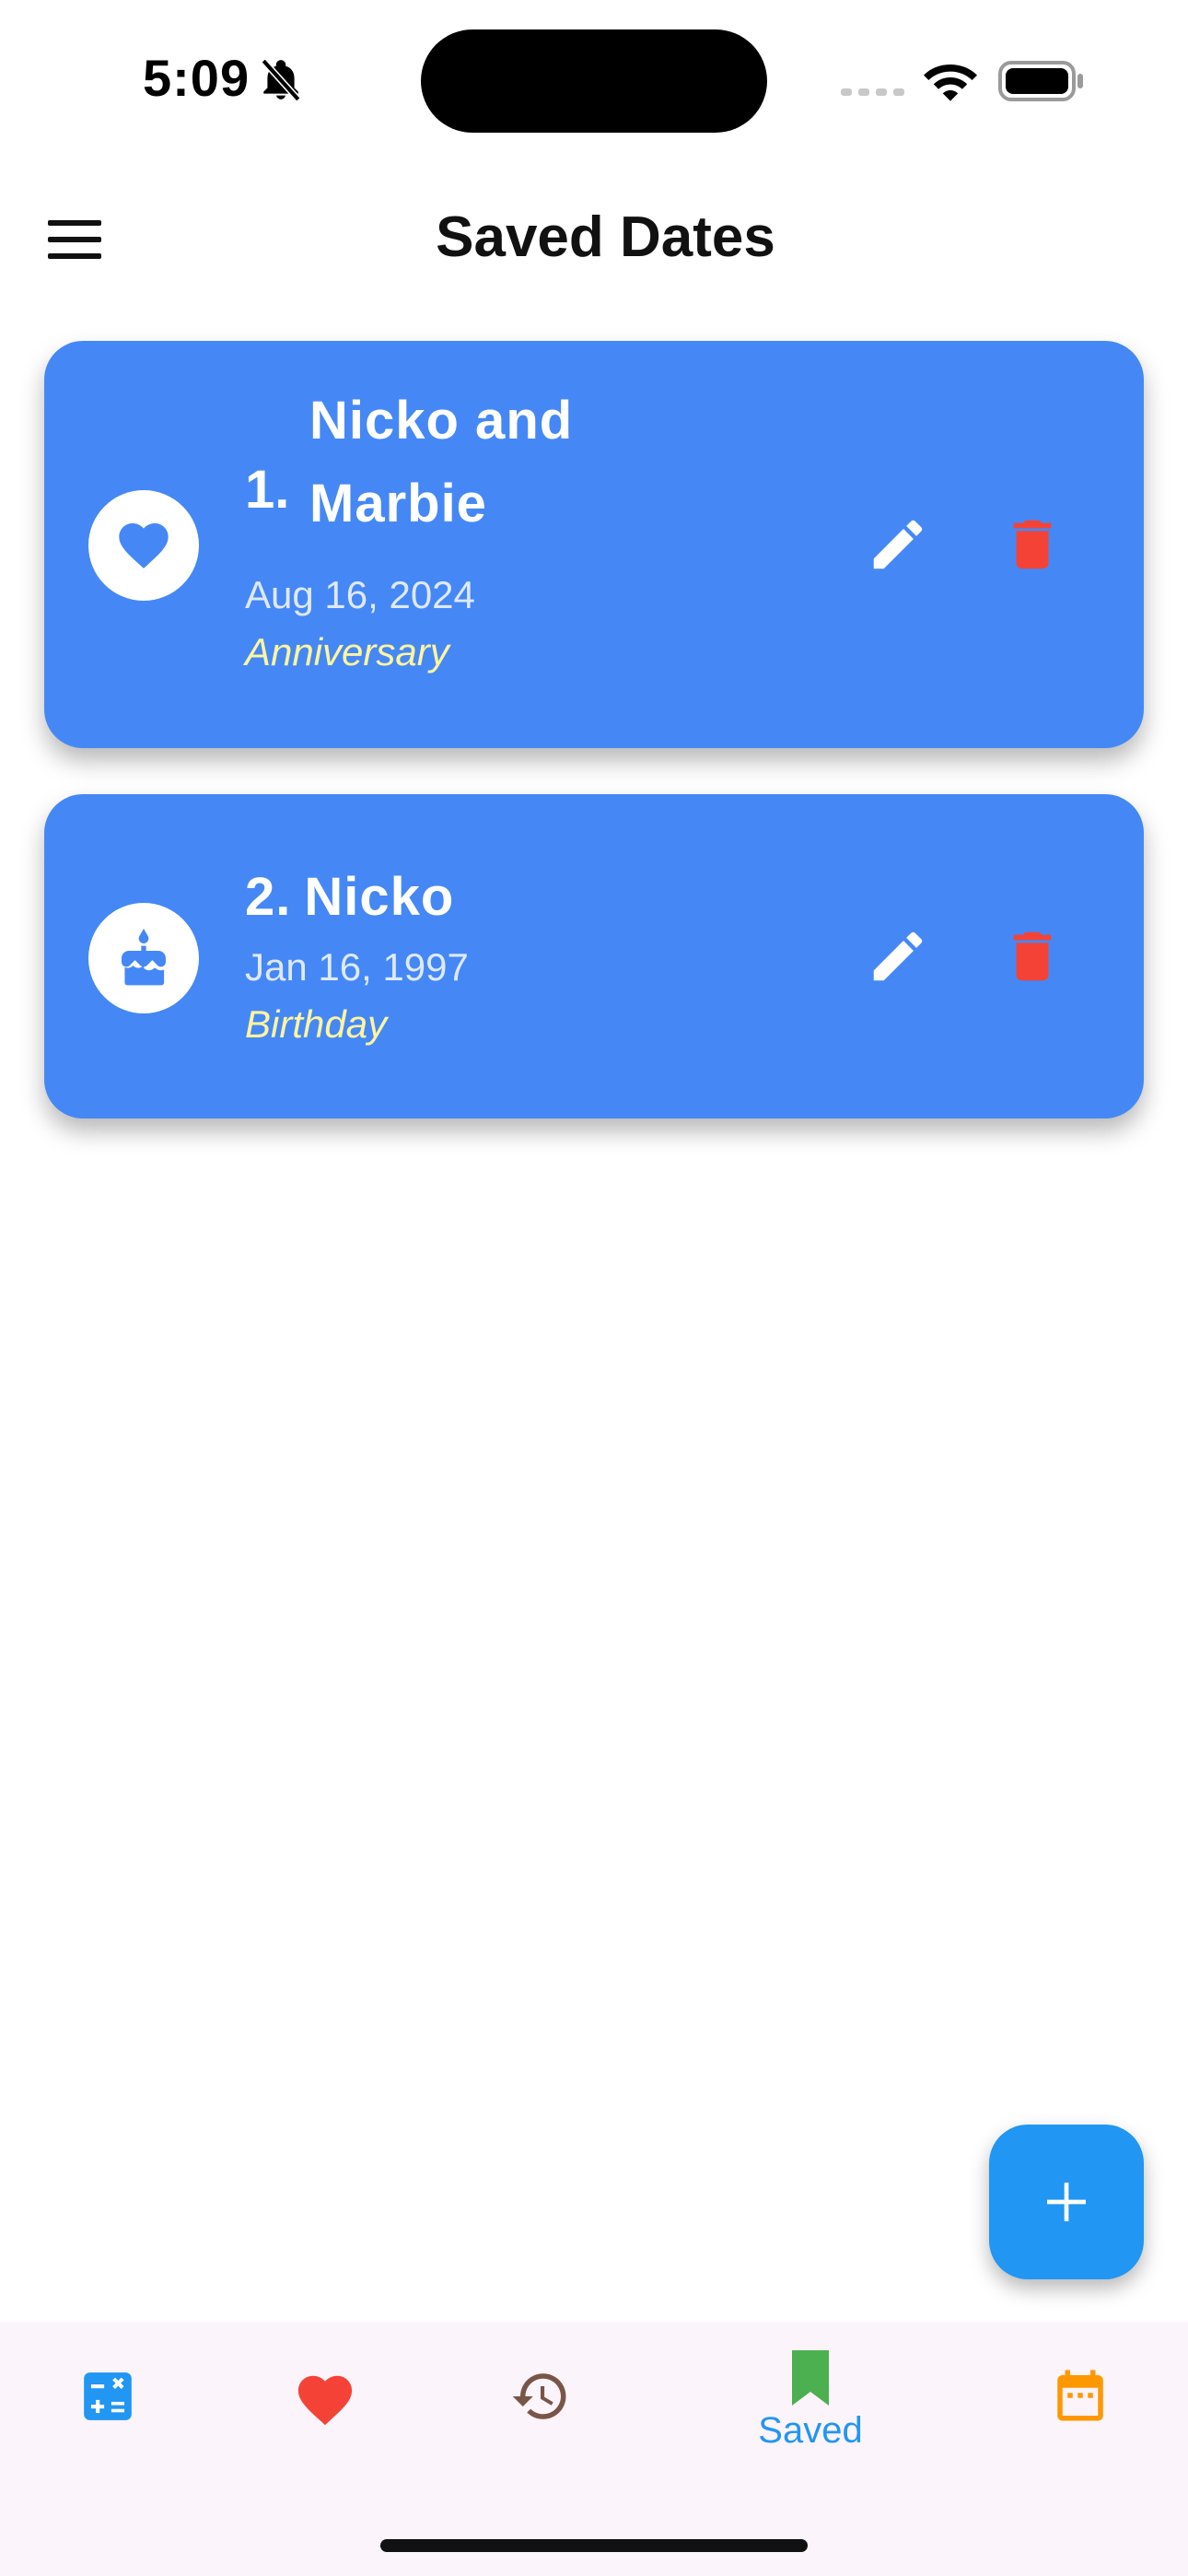 The height and width of the screenshot is (2576, 1188). Describe the element at coordinates (594, 956) in the screenshot. I see `saved-date-card: 2. Nicko Jan 16, 1997 Birthday` at that location.